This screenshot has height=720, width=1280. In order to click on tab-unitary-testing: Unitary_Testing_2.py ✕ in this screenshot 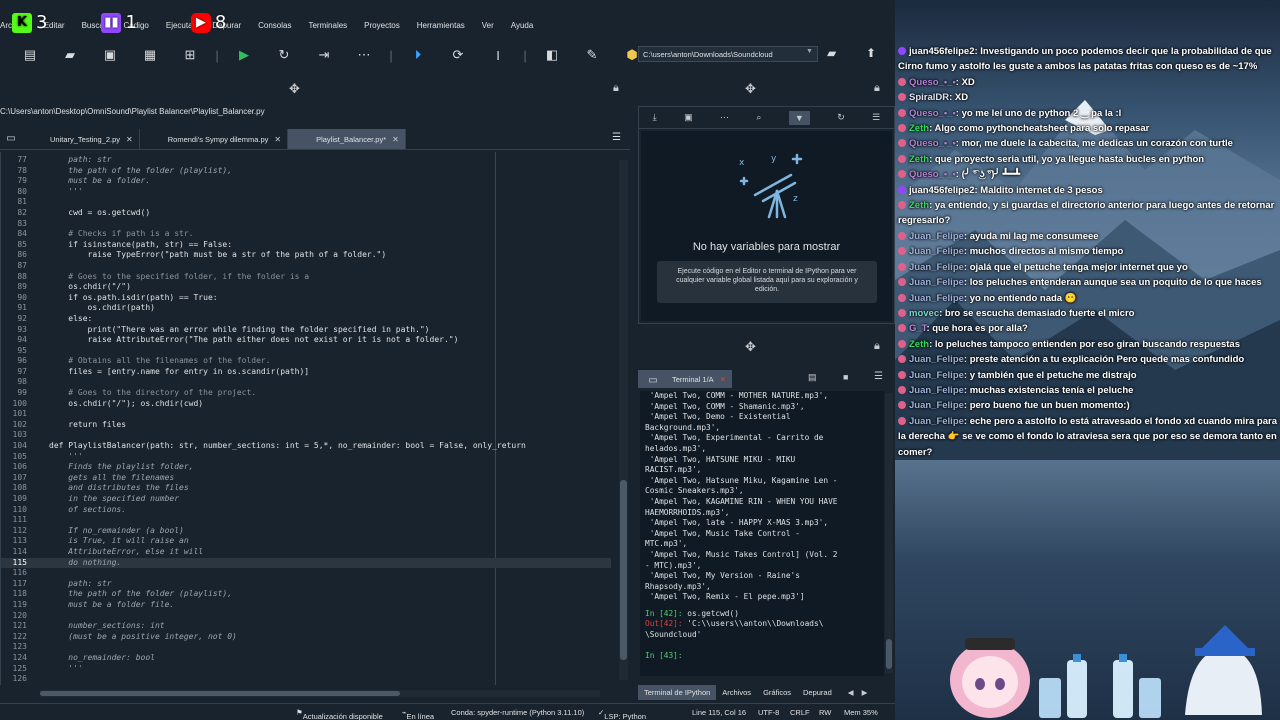, I will do `click(81, 139)`.